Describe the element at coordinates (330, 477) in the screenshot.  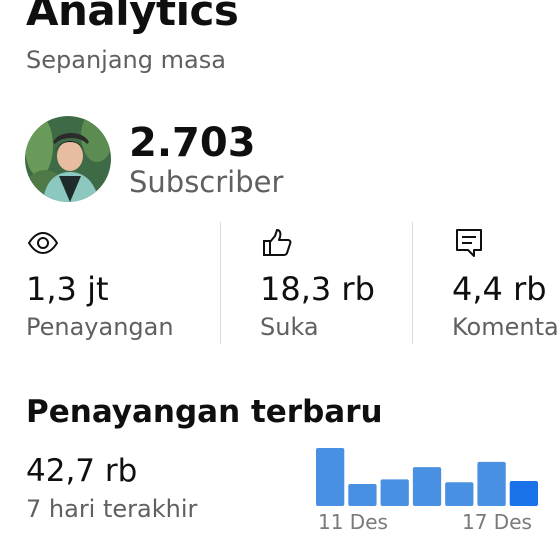
I see `chart-bar-11-des` at that location.